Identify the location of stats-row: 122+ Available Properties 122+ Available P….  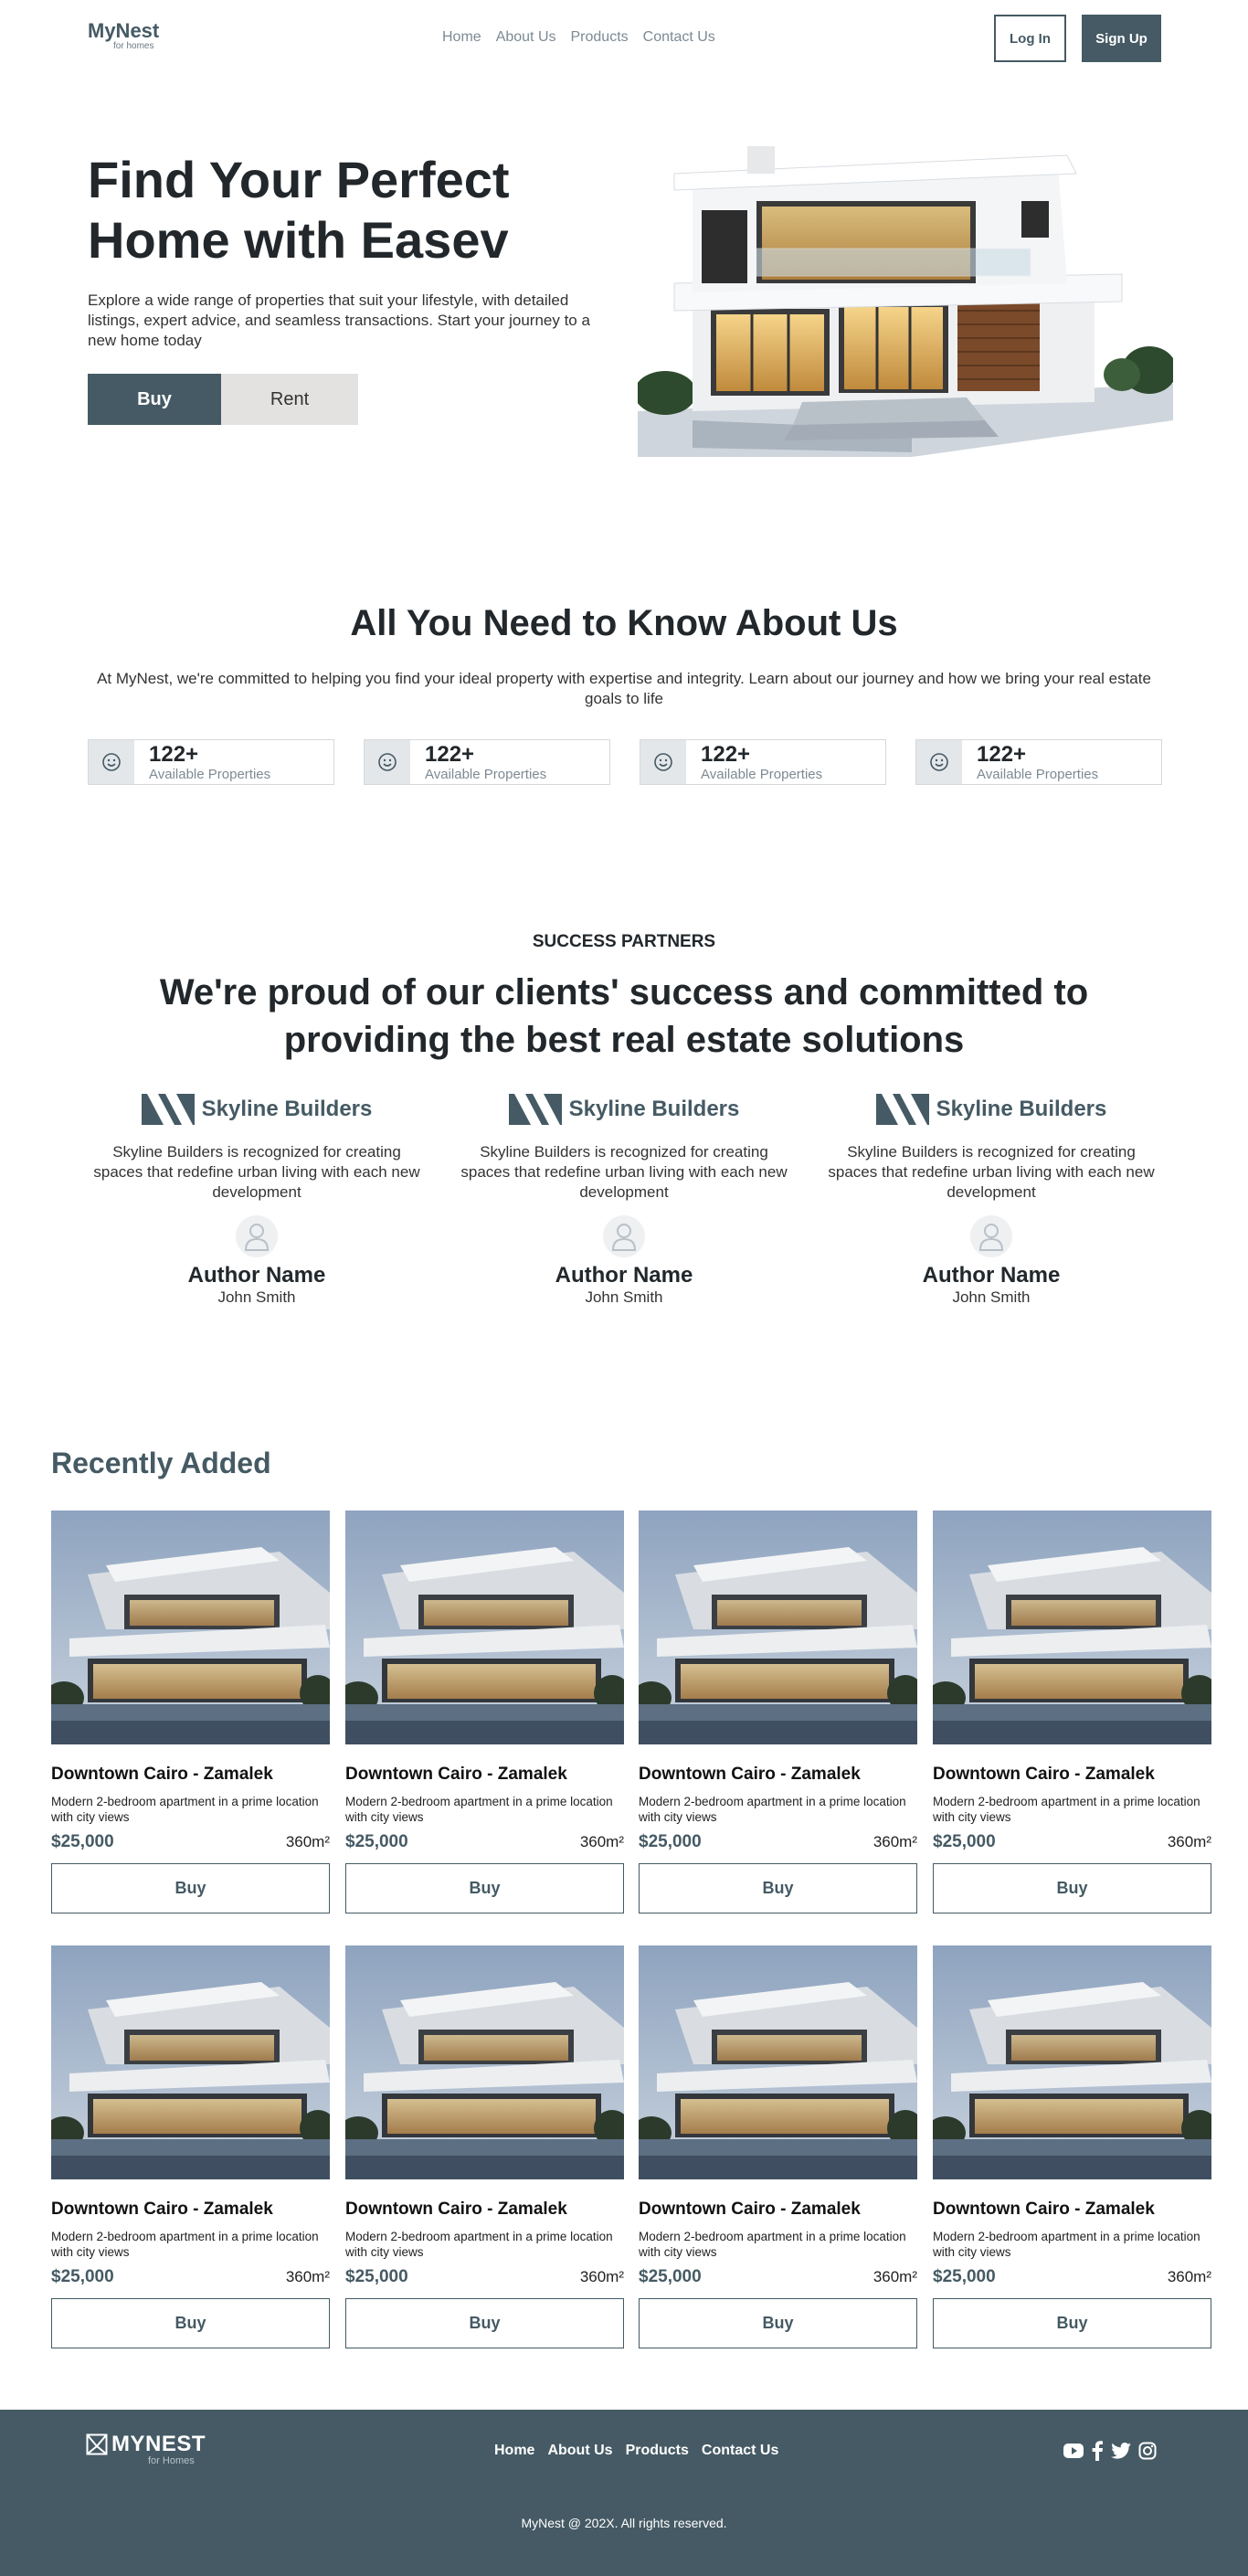
(625, 762).